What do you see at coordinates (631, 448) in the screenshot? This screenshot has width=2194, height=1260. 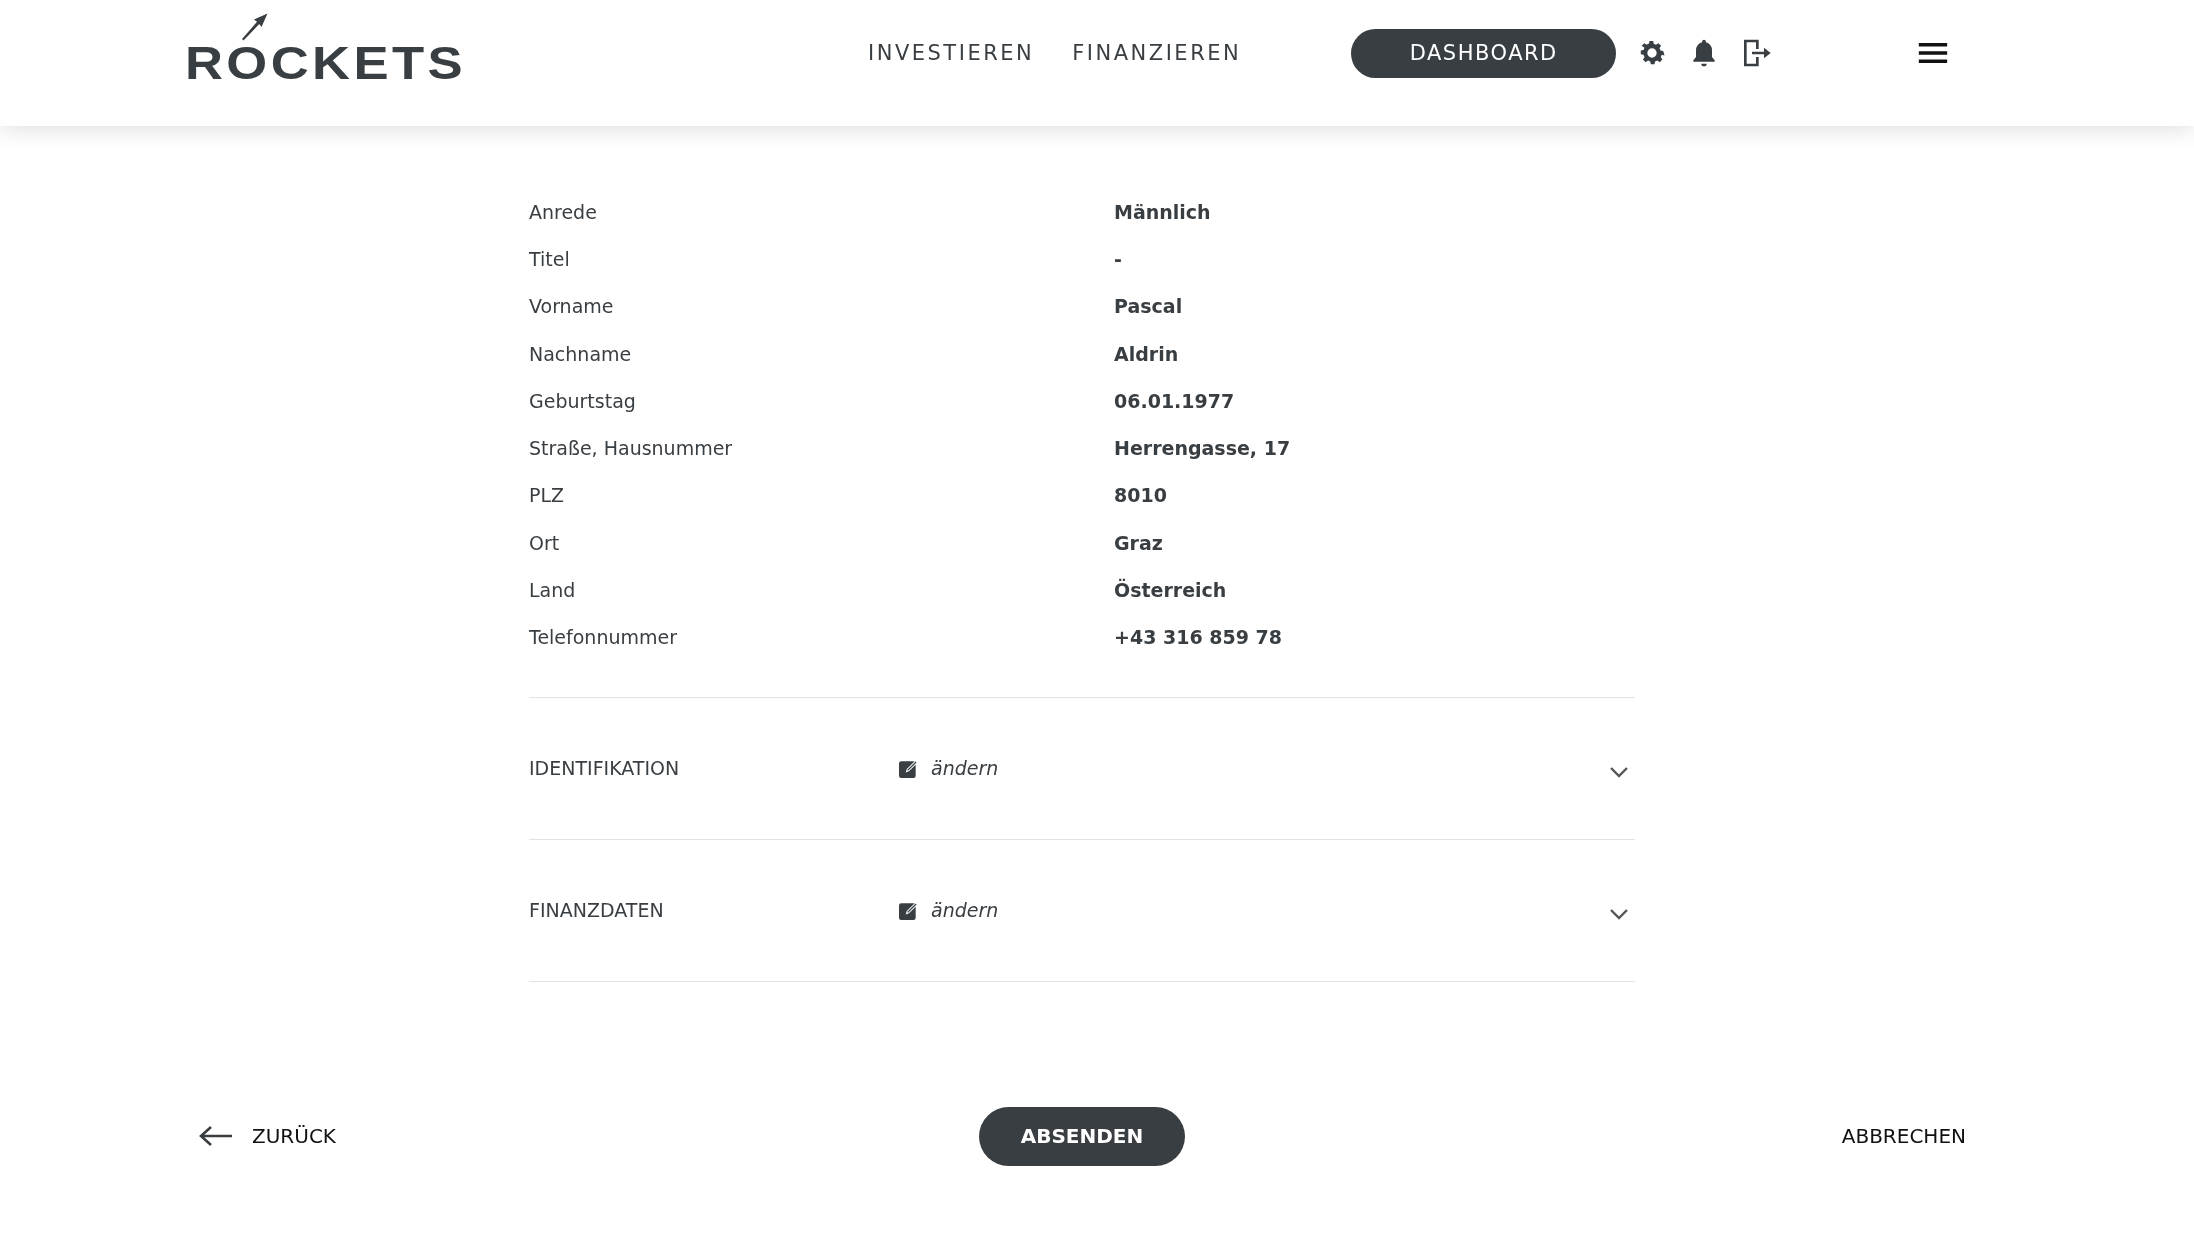 I see `field-label: Straße, Hausnummer` at bounding box center [631, 448].